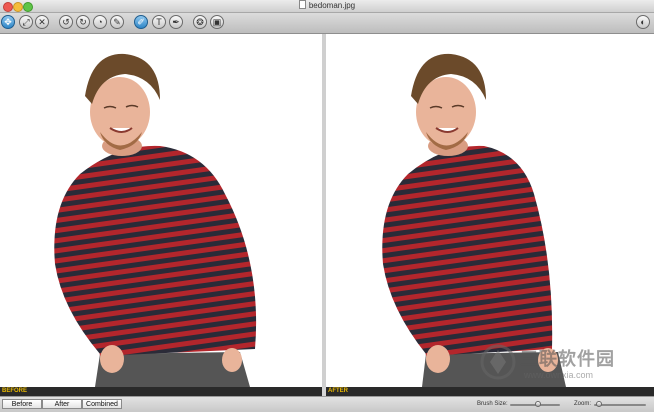 This screenshot has width=654, height=412. I want to click on watermark-subtext: www.ownxia.com, so click(559, 375).